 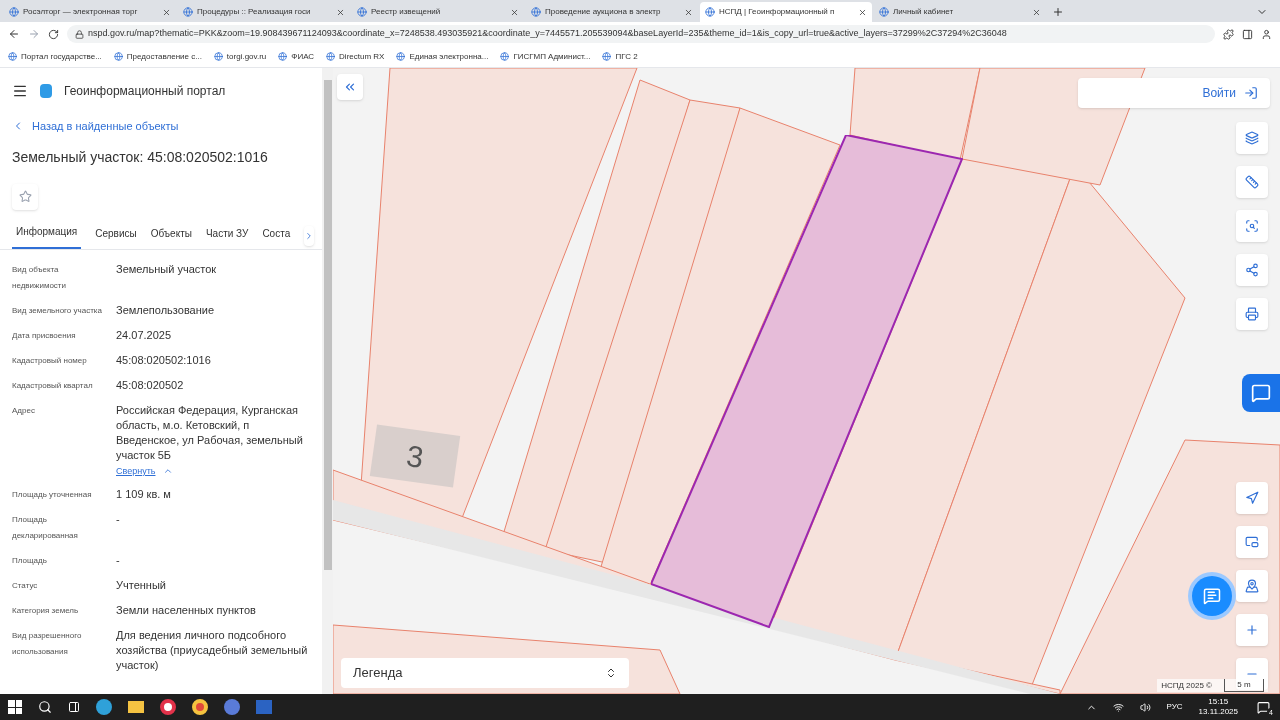 What do you see at coordinates (276, 237) in the screenshot?
I see `info-tab: Соста` at bounding box center [276, 237].